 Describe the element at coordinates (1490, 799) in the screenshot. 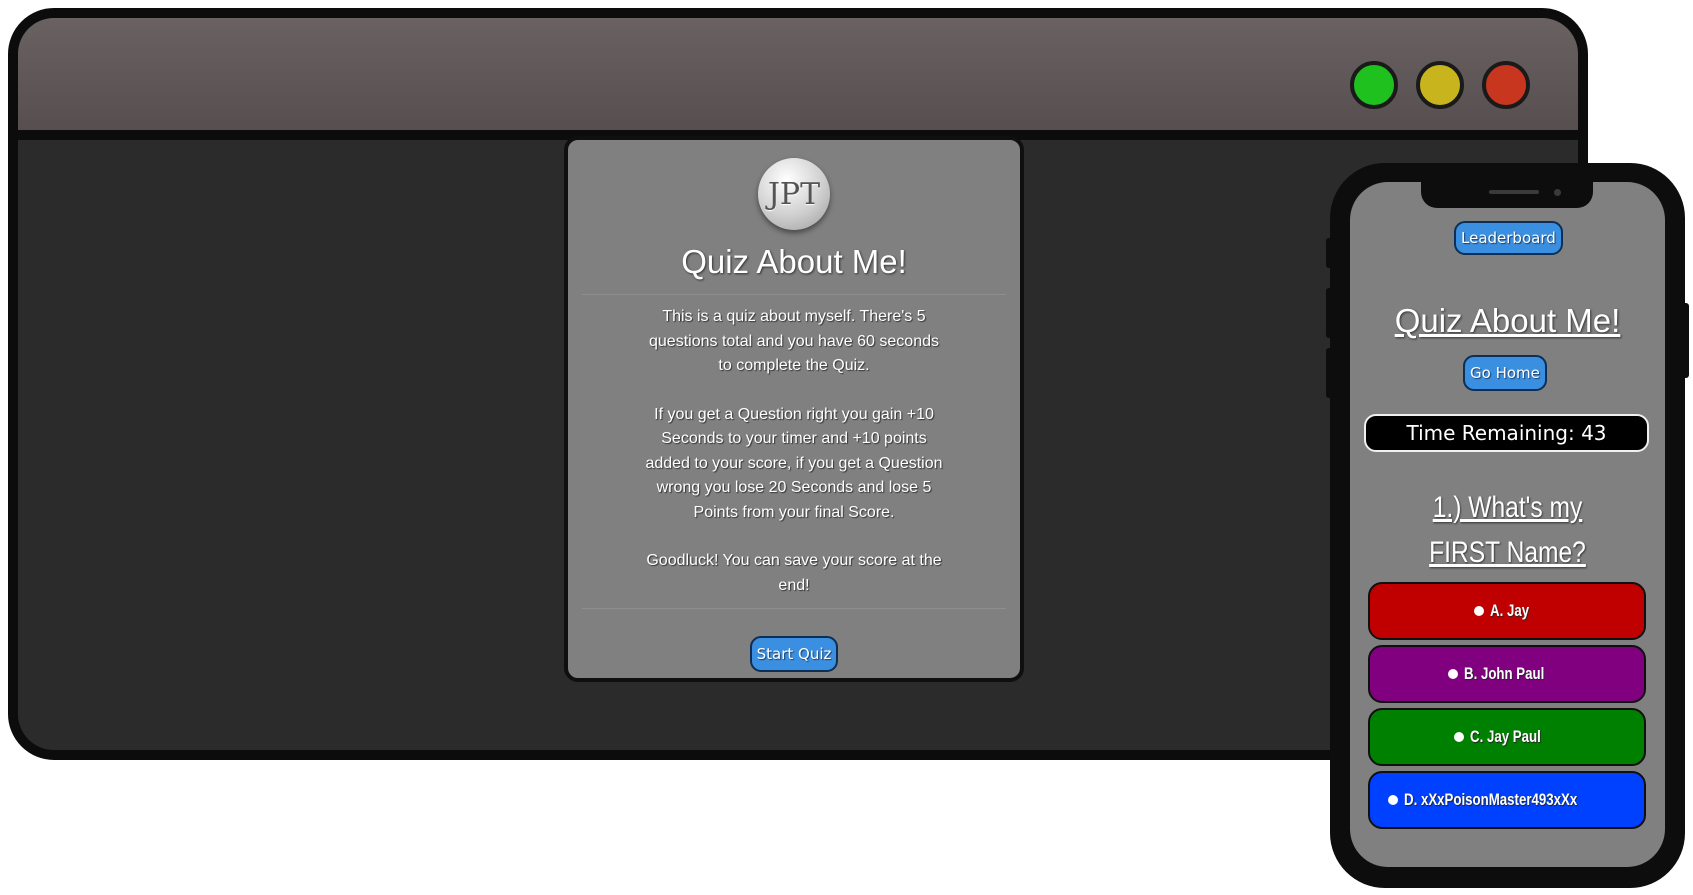

I see `answer-label: D. xXxPoisonMaster493xXx` at that location.